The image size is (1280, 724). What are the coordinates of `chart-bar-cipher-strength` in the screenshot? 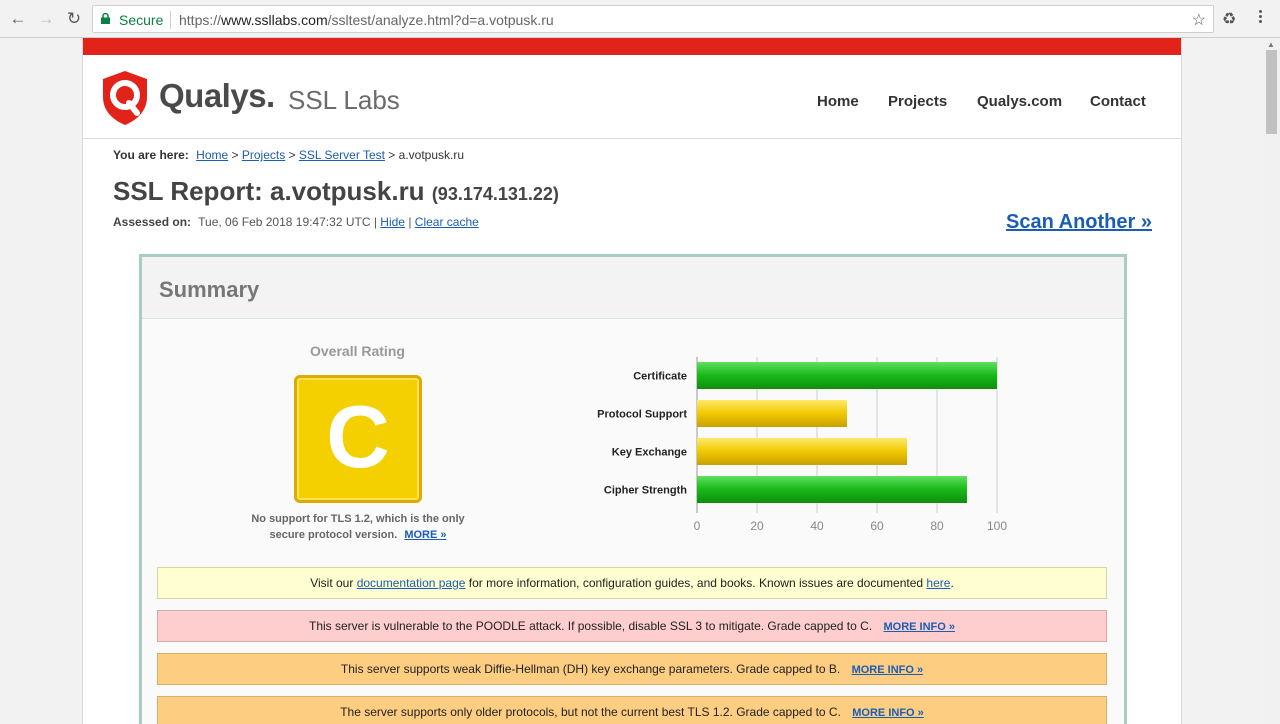 It's located at (832, 489).